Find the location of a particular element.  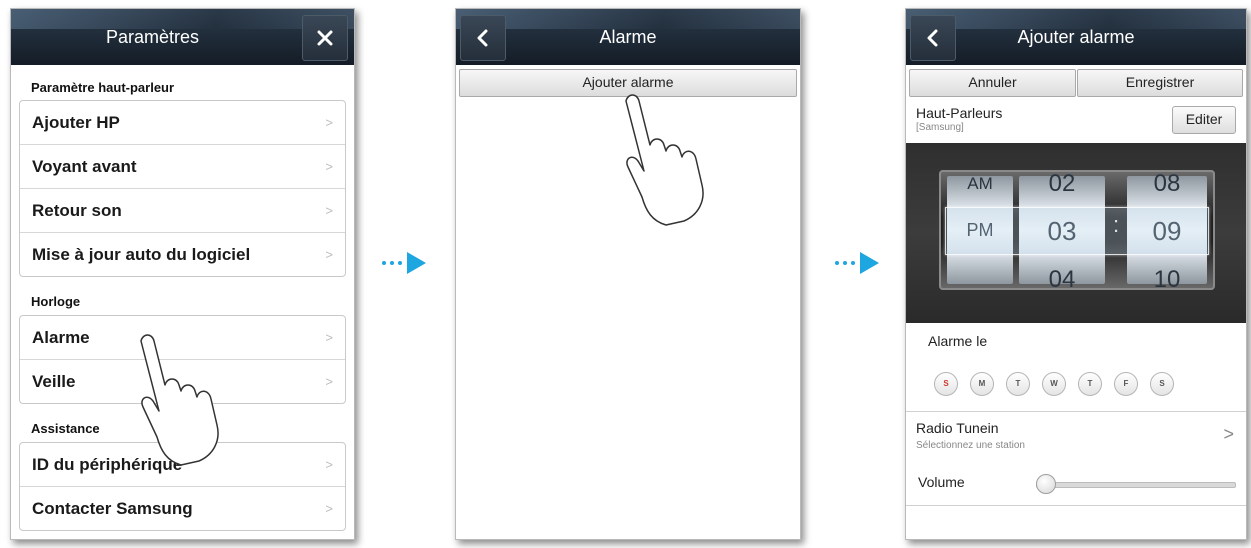

settings-item-contact-samsung: Contacter Samsung > is located at coordinates (182, 508).